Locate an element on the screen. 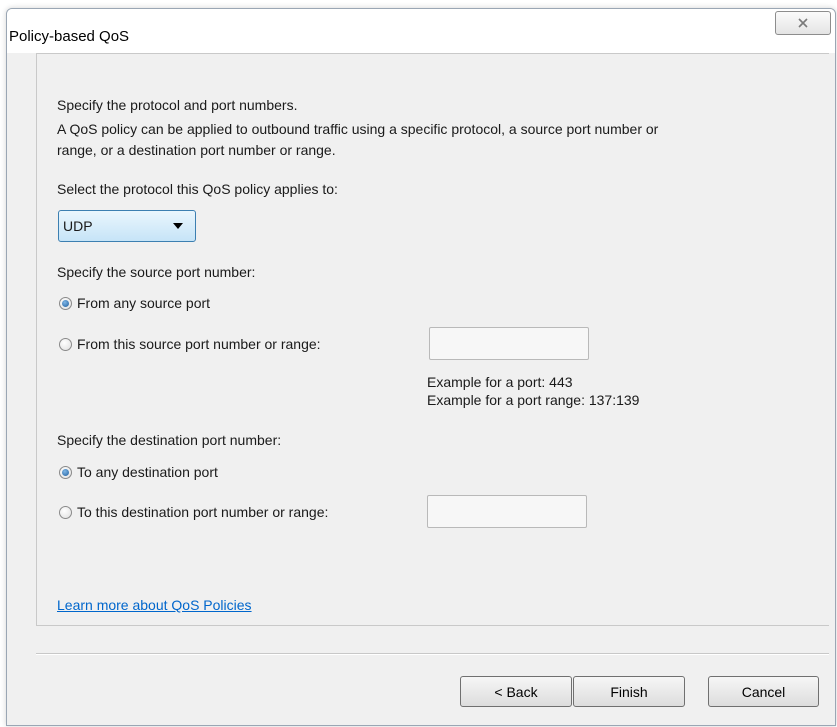 This screenshot has height=727, width=837. destination-specific-radio is located at coordinates (65, 512).